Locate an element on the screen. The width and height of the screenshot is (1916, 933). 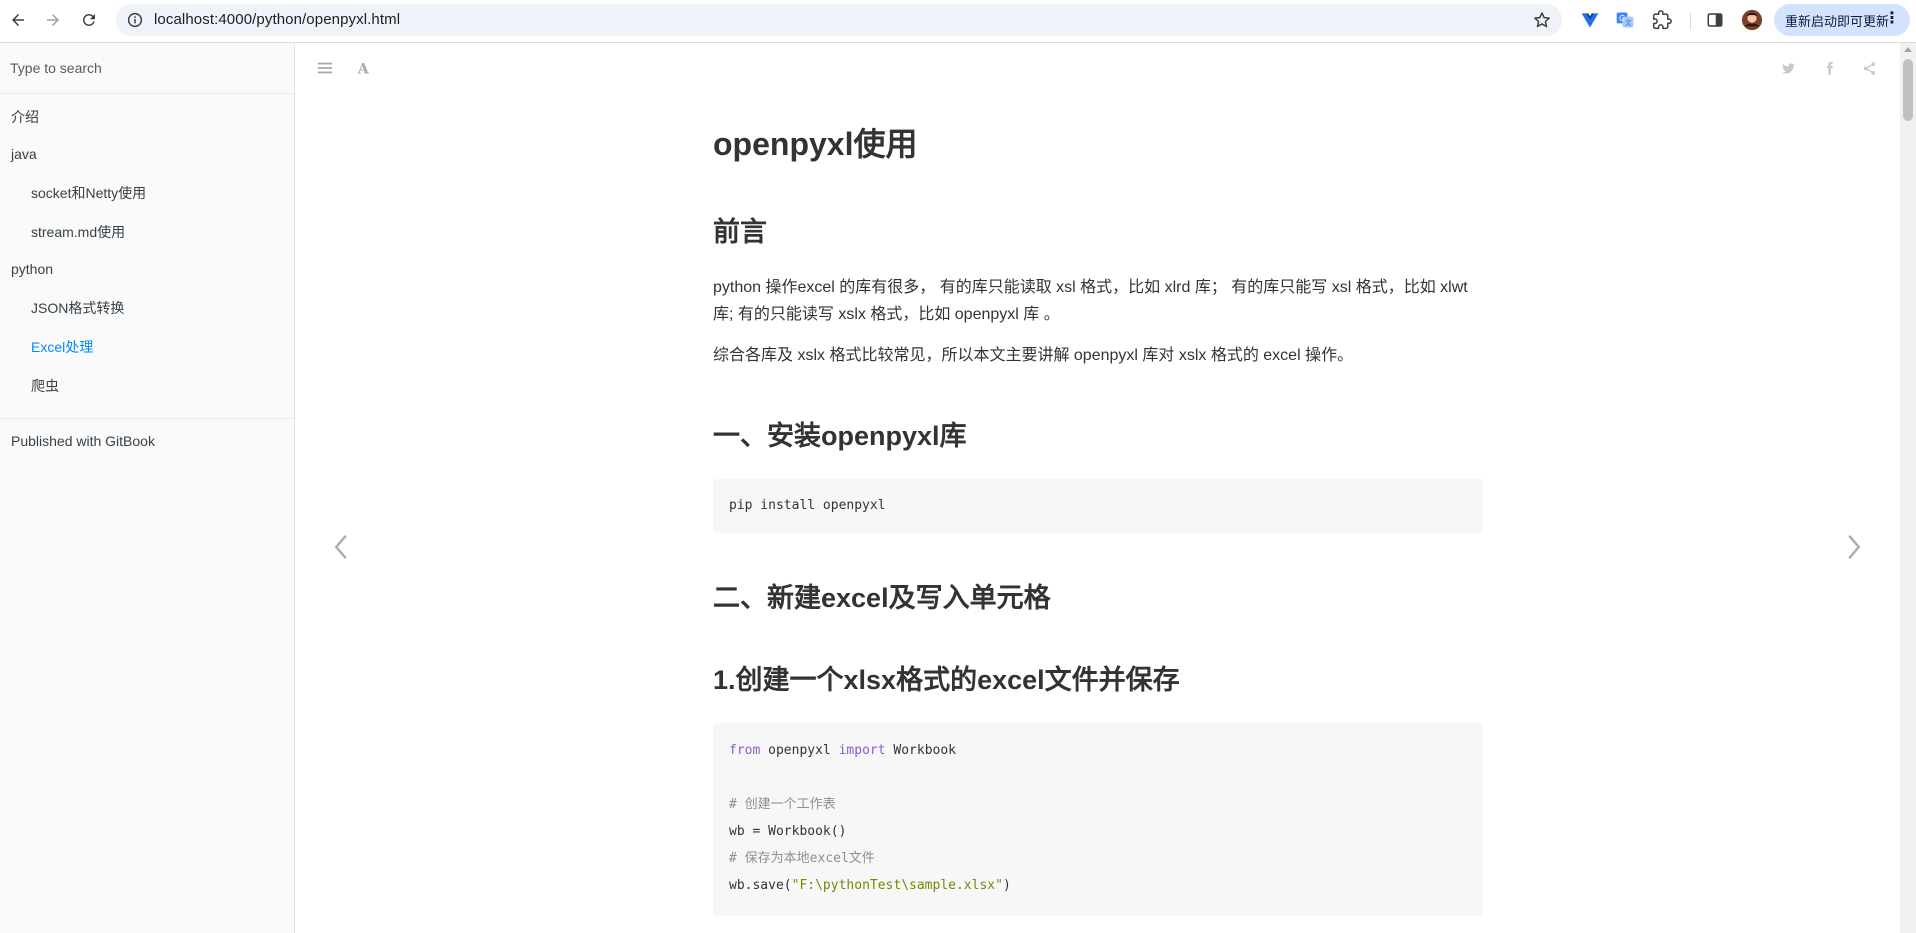
code-line-import: from openpyxl import Workbook is located at coordinates (842, 751).